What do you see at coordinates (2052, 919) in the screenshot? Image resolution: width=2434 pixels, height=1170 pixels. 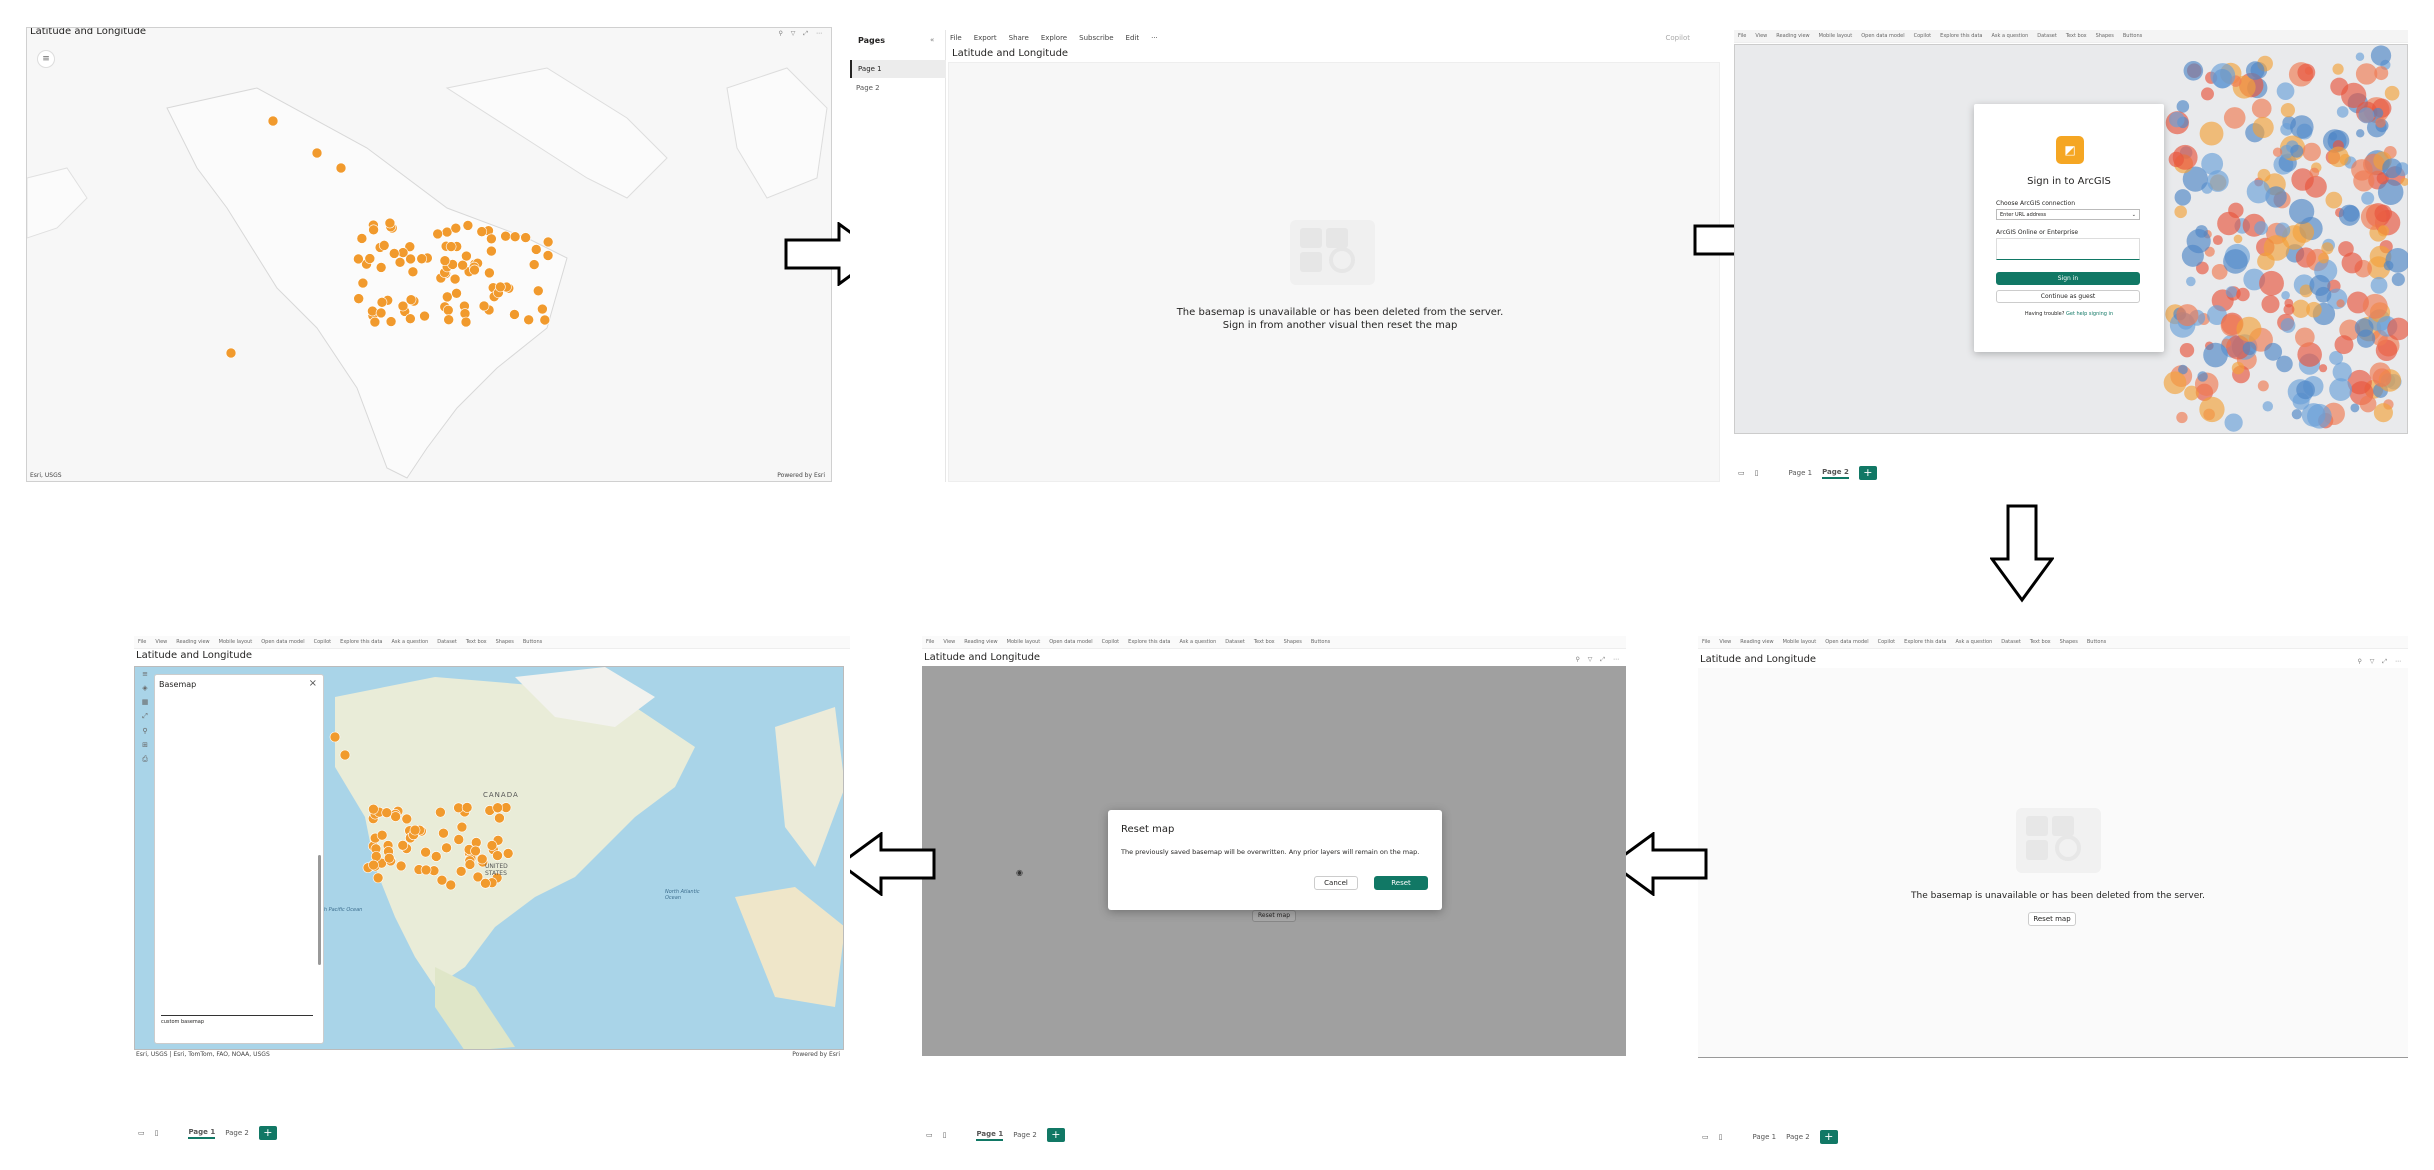 I see `reset-map-button: Reset map` at bounding box center [2052, 919].